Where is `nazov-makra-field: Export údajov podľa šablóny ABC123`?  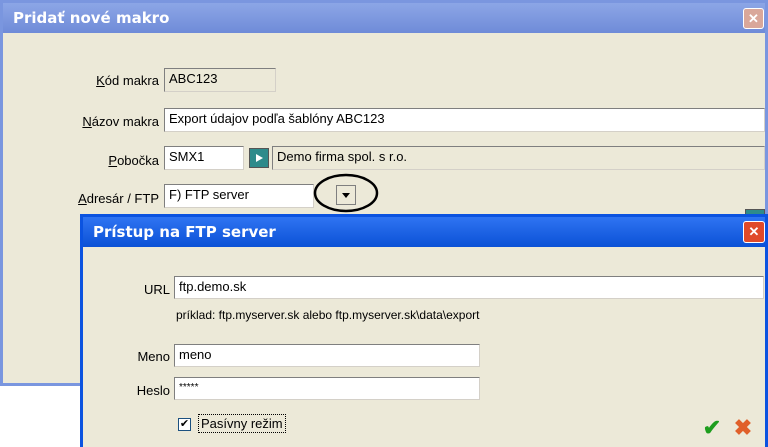 nazov-makra-field: Export údajov podľa šablóny ABC123 is located at coordinates (464, 120).